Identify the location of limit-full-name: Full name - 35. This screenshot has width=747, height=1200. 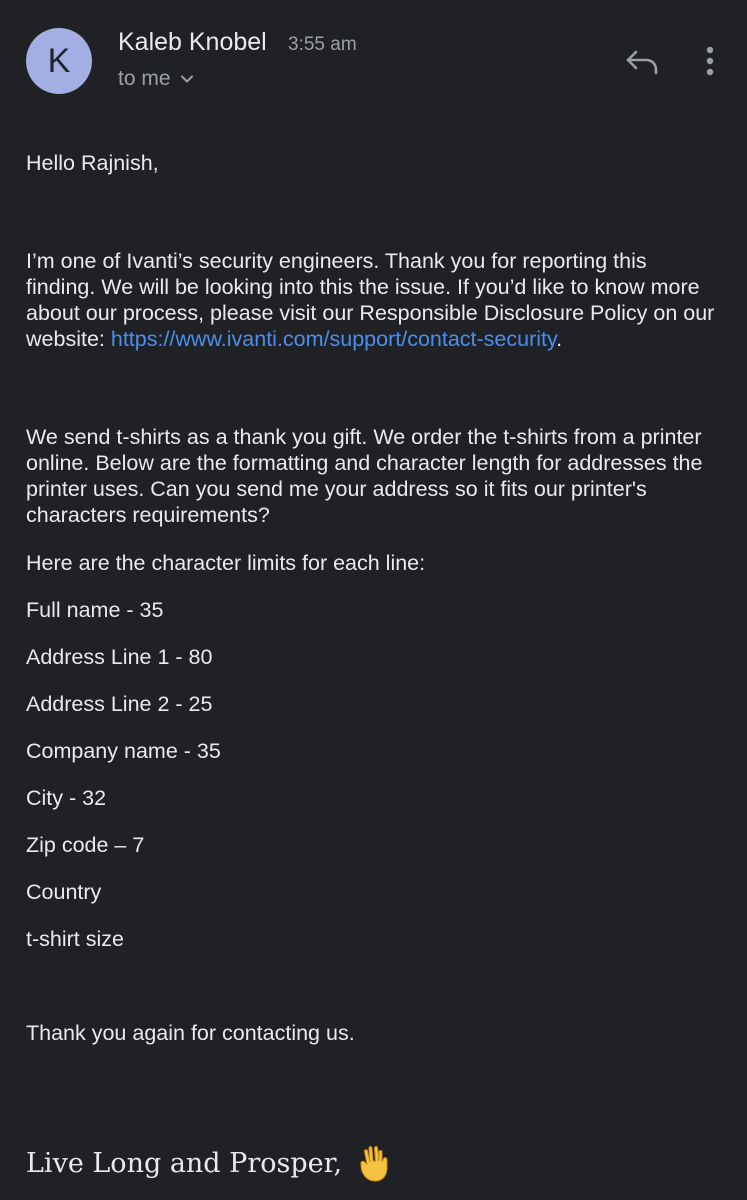
(95, 610).